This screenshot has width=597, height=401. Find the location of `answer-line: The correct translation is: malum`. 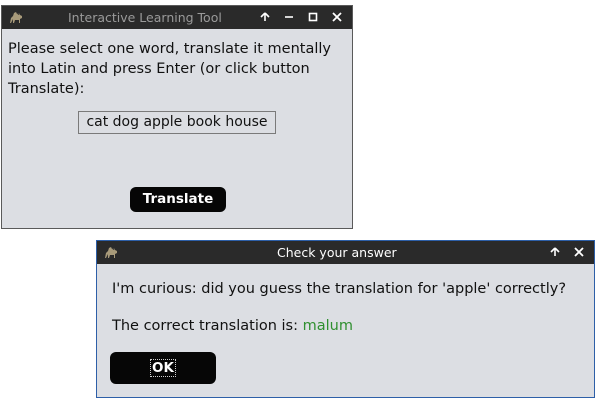

answer-line: The correct translation is: malum is located at coordinates (232, 326).